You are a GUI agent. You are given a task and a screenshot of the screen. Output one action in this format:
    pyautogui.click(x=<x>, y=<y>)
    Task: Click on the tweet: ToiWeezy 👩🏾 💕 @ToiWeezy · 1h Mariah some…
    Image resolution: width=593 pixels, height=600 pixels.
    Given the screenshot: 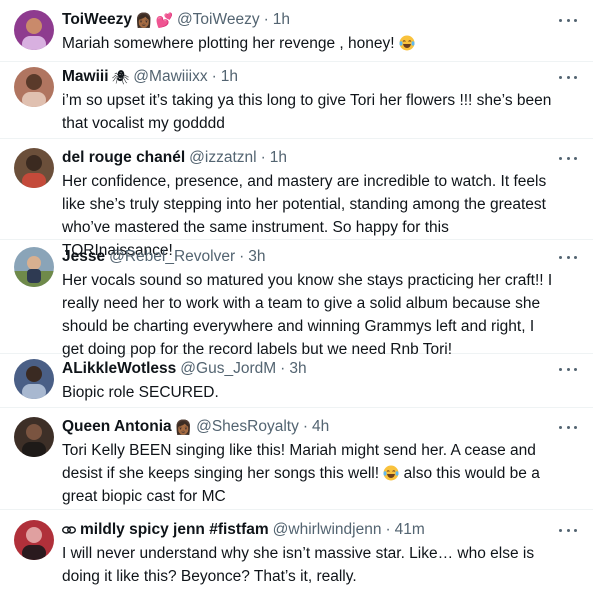 What is the action you would take?
    pyautogui.click(x=296, y=31)
    